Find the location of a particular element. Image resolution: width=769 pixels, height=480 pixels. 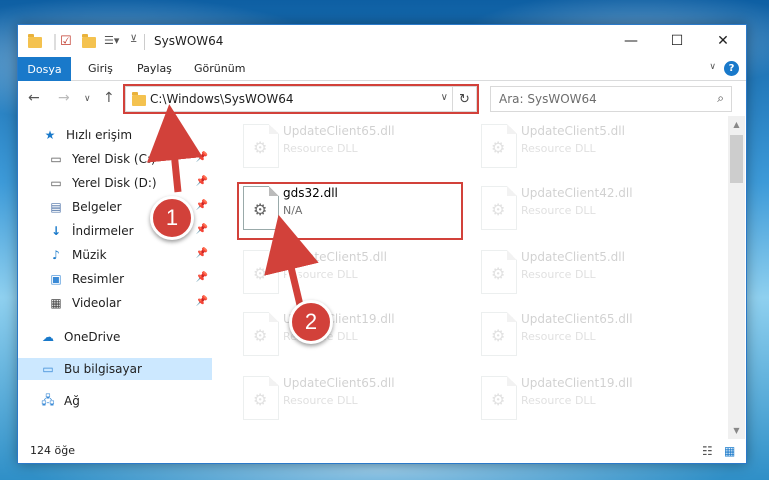

callout-arrows is located at coordinates (232, 205).